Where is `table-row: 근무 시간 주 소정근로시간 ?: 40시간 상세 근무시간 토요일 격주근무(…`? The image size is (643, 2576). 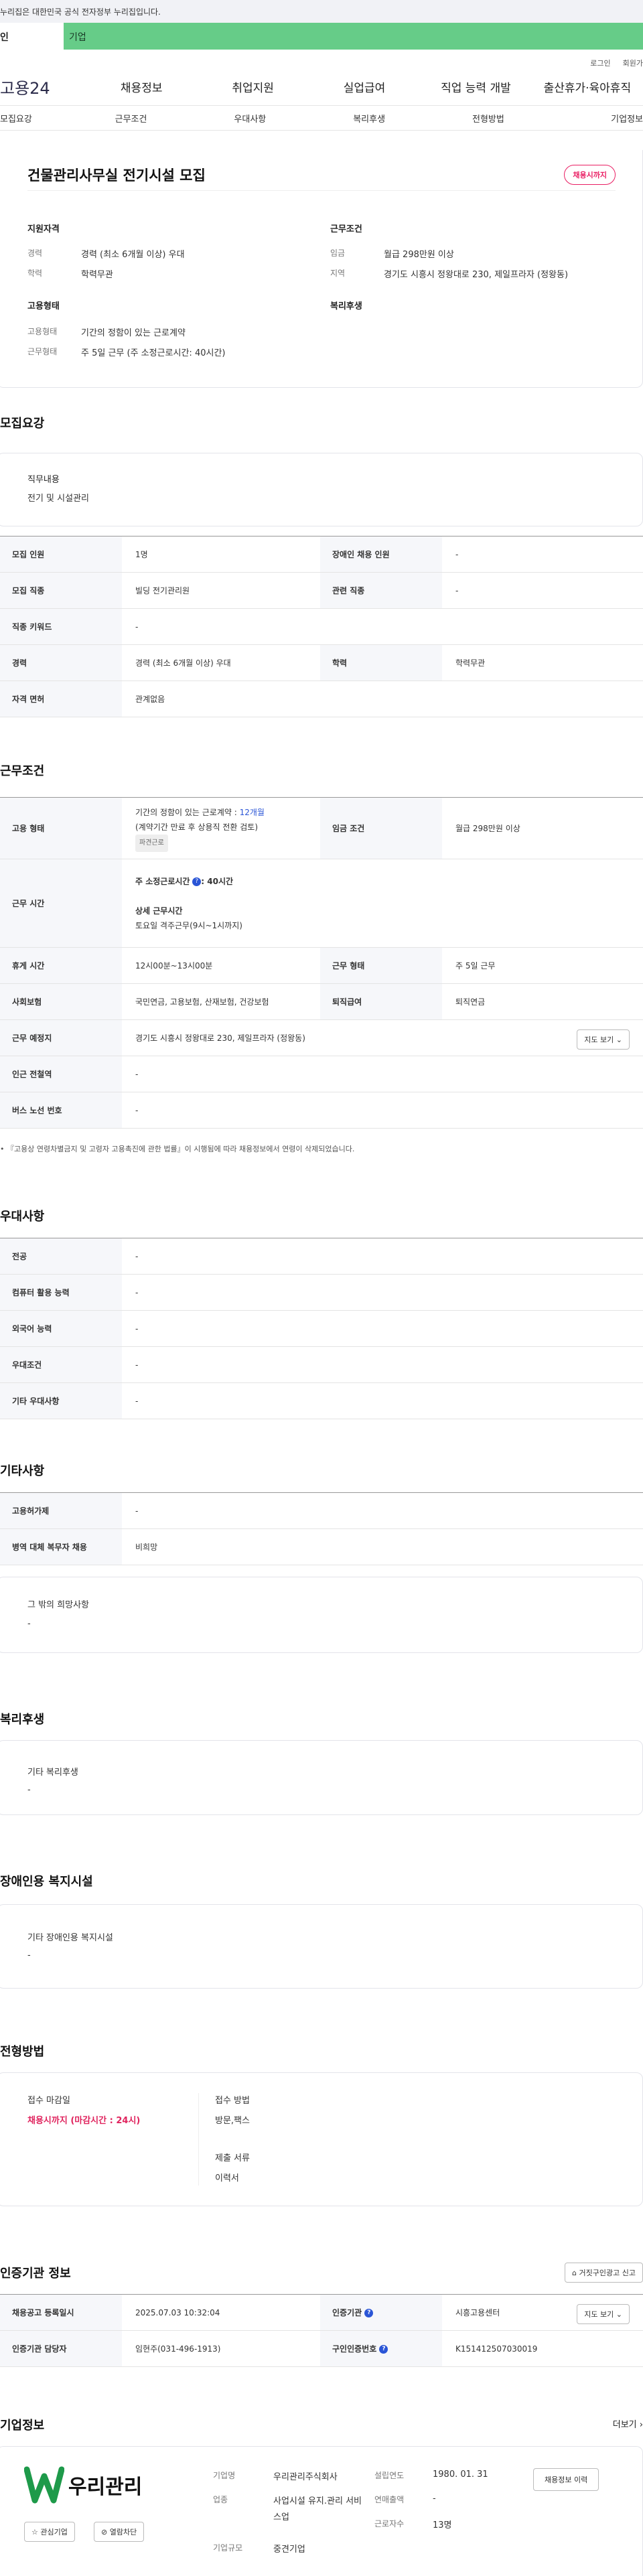
table-row: 근무 시간 주 소정근로시간 ?: 40시간 상세 근무시간 토요일 격주근무(… is located at coordinates (321, 903).